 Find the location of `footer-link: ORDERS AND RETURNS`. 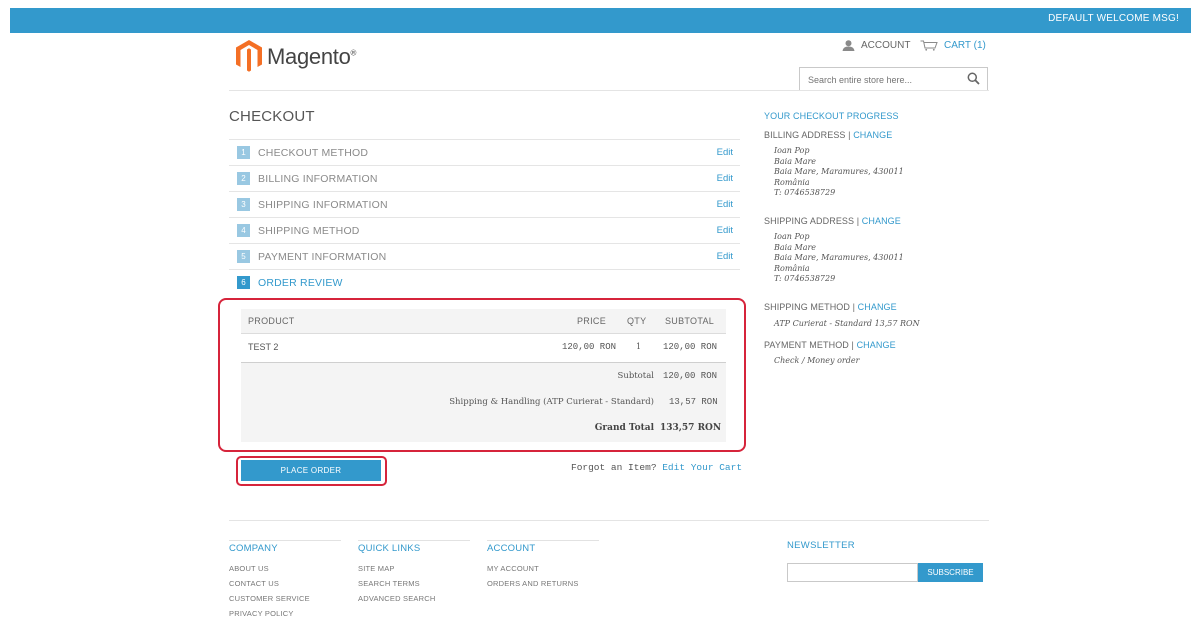

footer-link: ORDERS AND RETURNS is located at coordinates (533, 583).